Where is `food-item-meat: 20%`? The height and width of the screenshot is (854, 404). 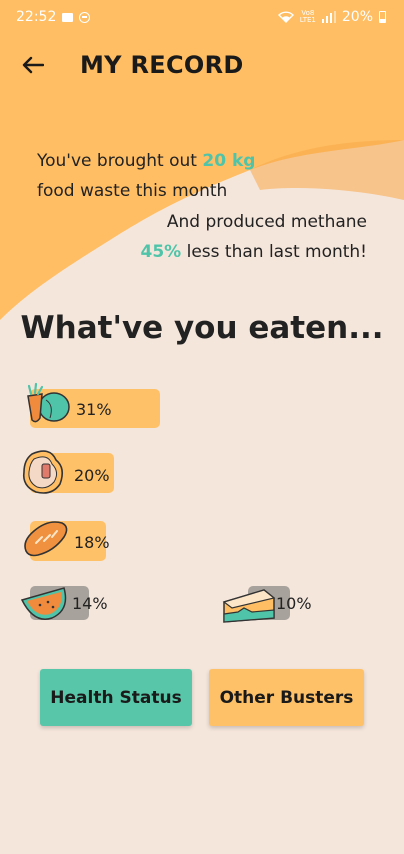
food-item-meat: 20% is located at coordinates (100, 472).